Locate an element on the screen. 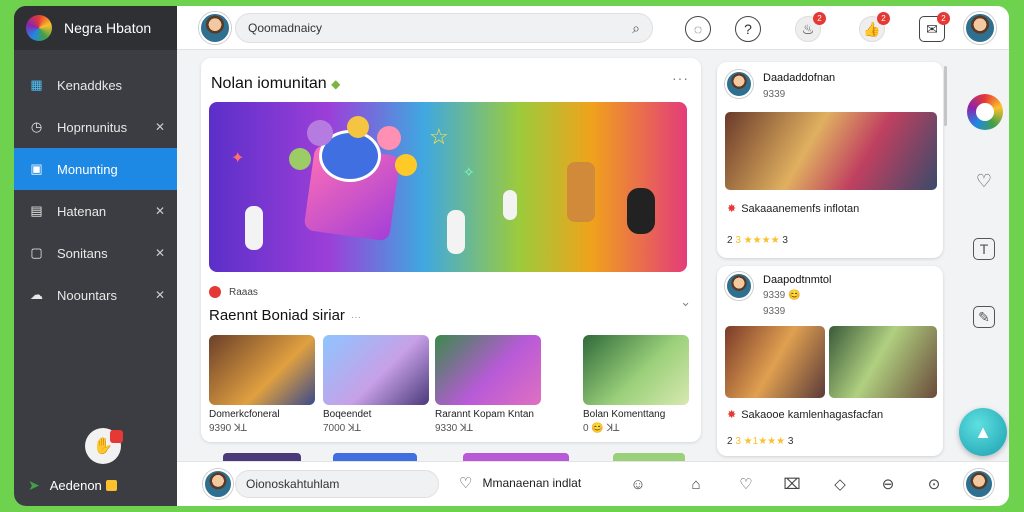 The width and height of the screenshot is (1024, 512). sidebar-item-sonitans: ▢ Sonitans ✕ is located at coordinates (95, 253).